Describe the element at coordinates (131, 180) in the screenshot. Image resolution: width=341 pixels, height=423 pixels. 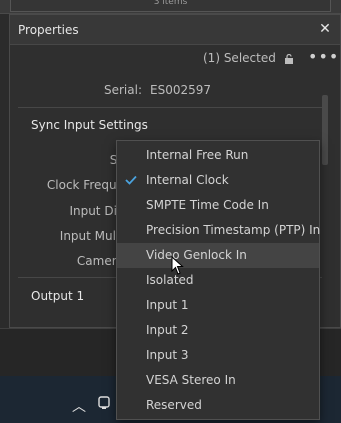
I see `check-icon` at that location.